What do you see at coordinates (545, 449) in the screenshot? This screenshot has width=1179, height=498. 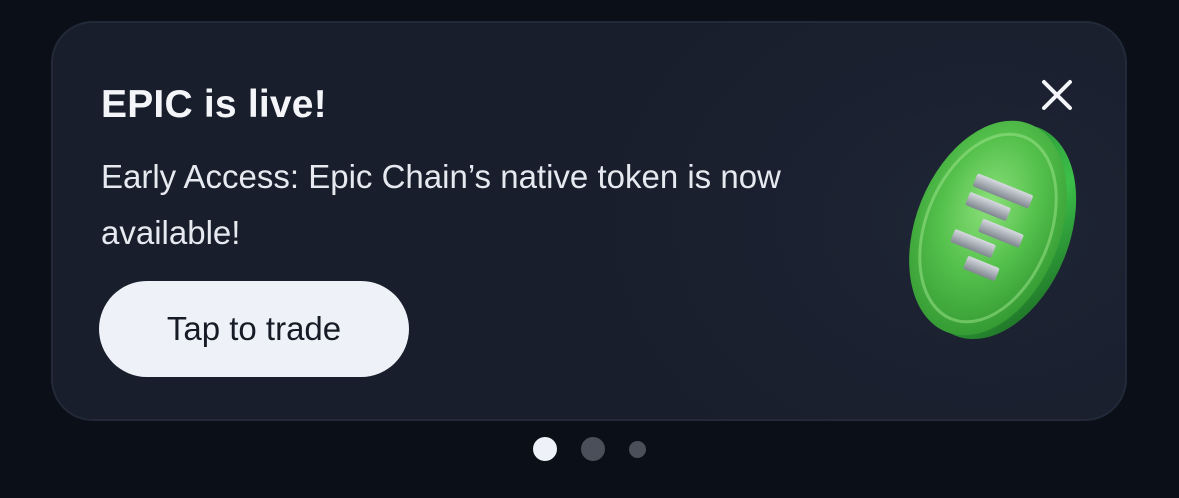 I see `page-dot-active` at bounding box center [545, 449].